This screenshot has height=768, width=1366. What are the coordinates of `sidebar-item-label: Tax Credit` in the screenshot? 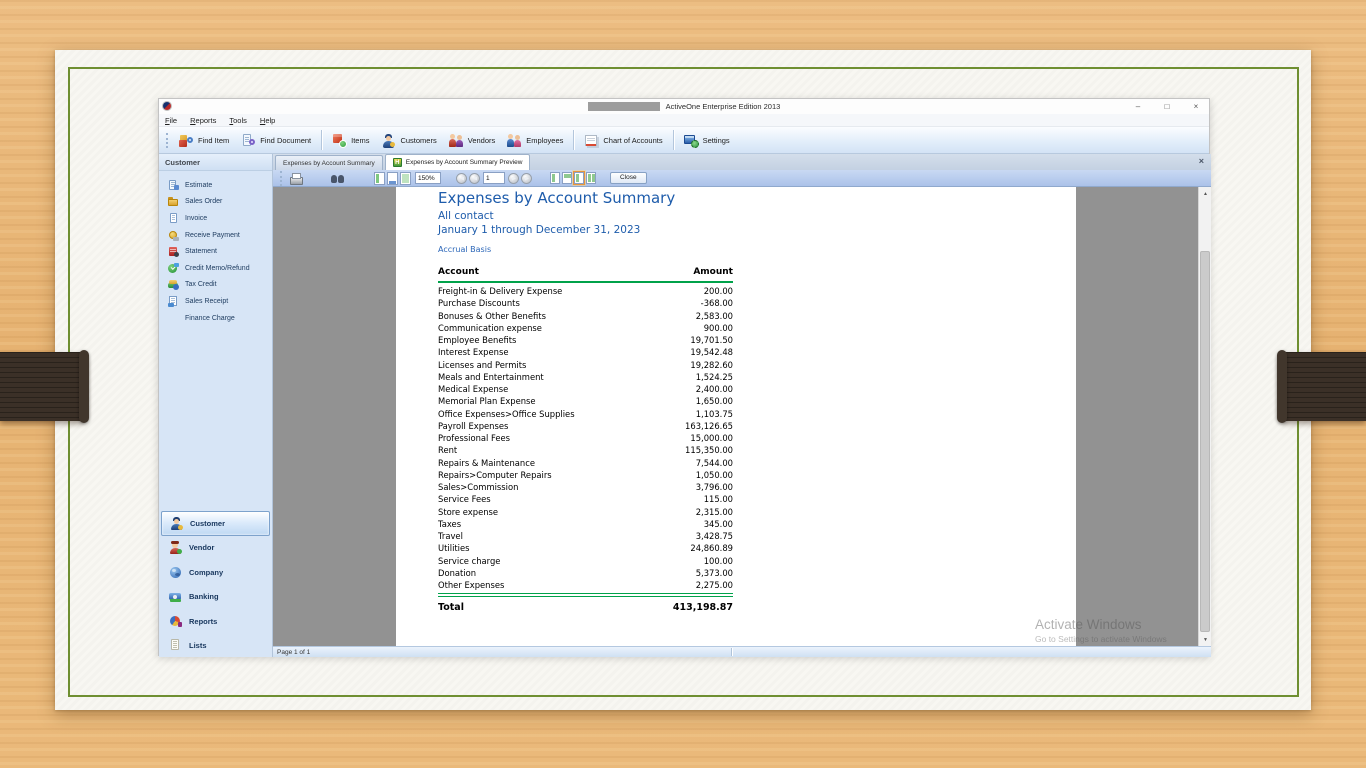 It's located at (201, 285).